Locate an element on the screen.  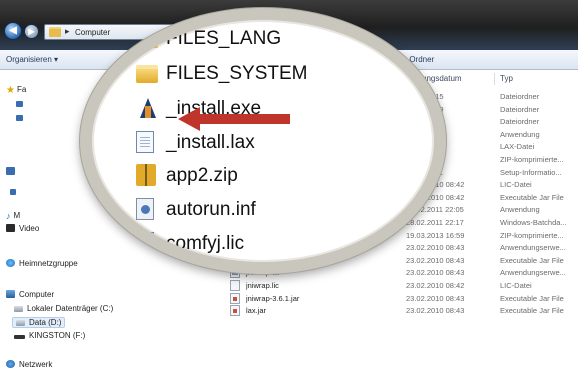
file-date: 23.02.2010 08:42 is located at coordinates (435, 285).